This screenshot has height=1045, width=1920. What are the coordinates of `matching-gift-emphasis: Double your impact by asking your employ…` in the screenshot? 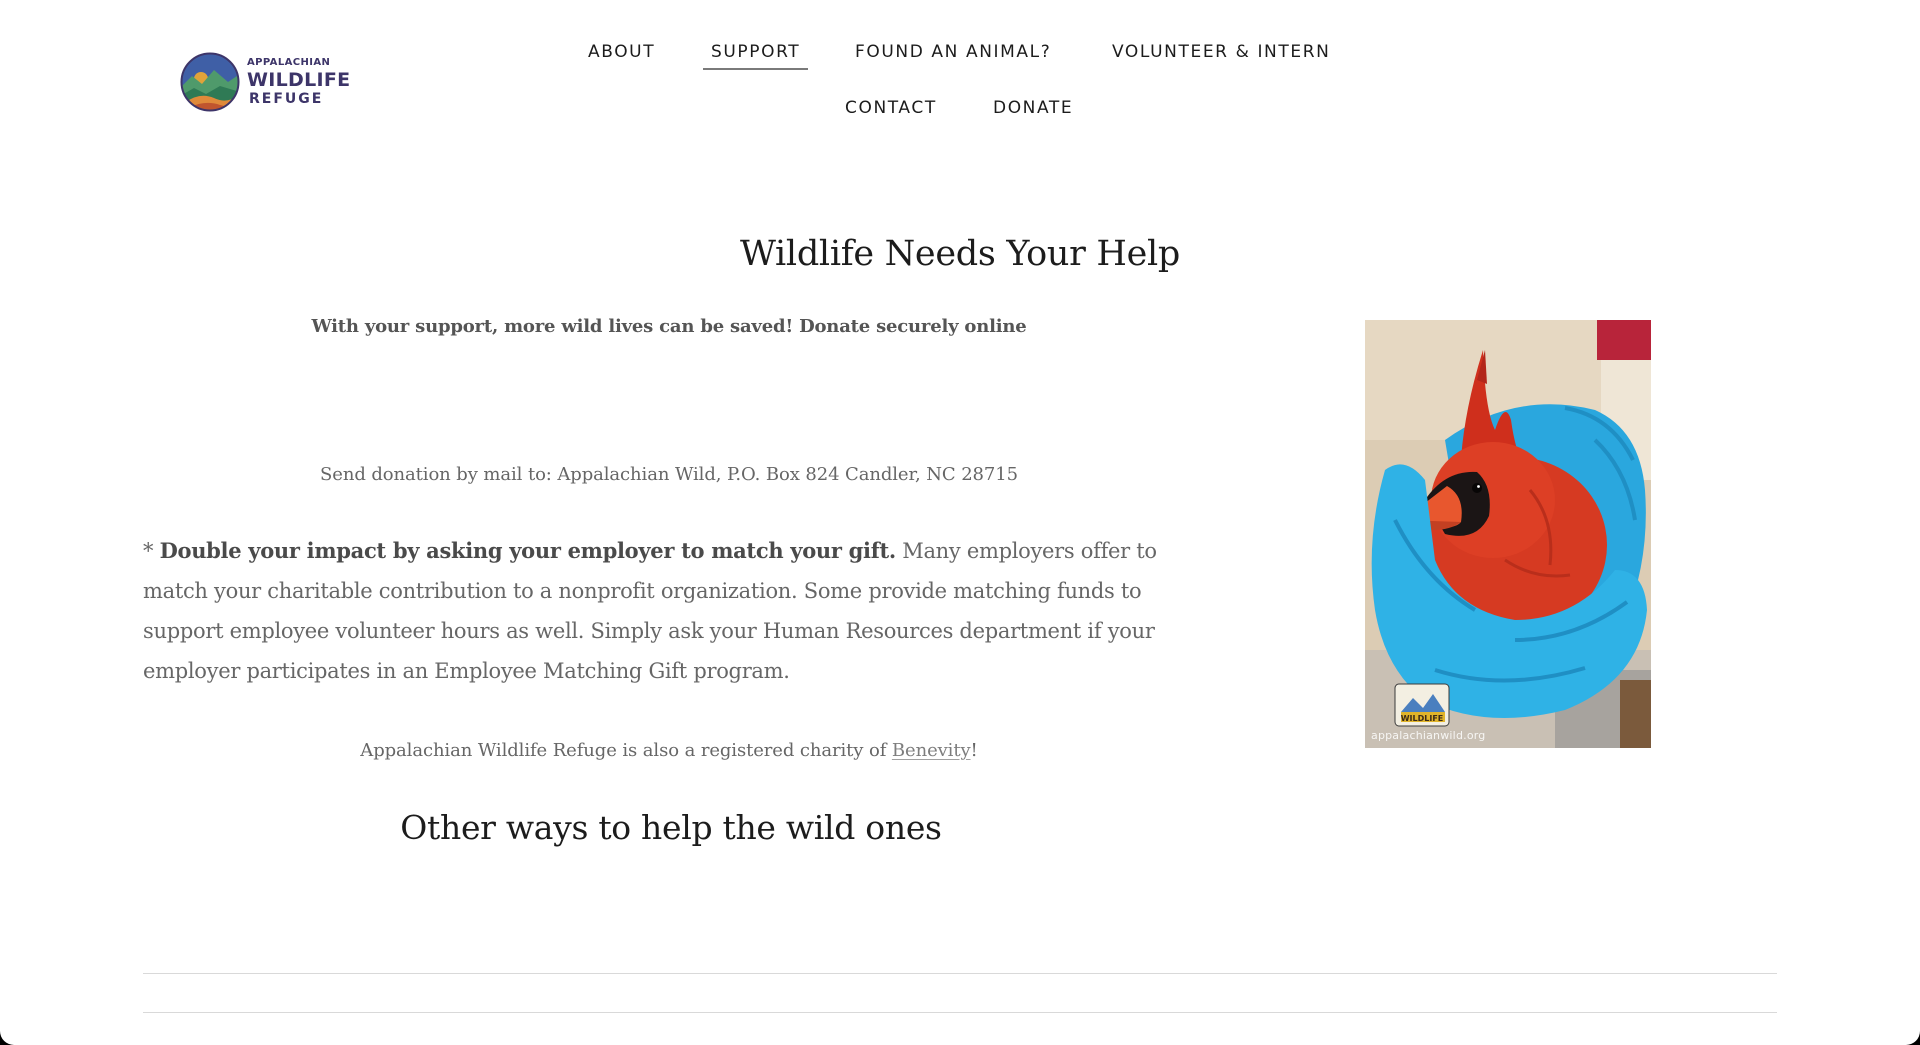 It's located at (528, 550).